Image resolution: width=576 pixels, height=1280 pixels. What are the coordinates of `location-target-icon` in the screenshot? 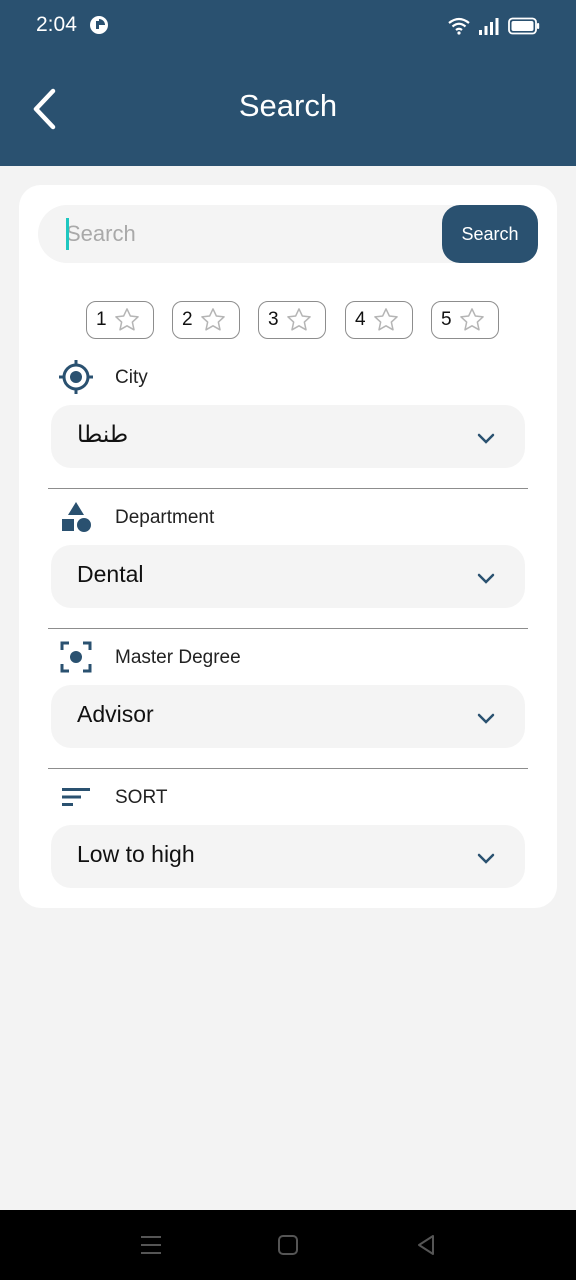 It's located at (76, 377).